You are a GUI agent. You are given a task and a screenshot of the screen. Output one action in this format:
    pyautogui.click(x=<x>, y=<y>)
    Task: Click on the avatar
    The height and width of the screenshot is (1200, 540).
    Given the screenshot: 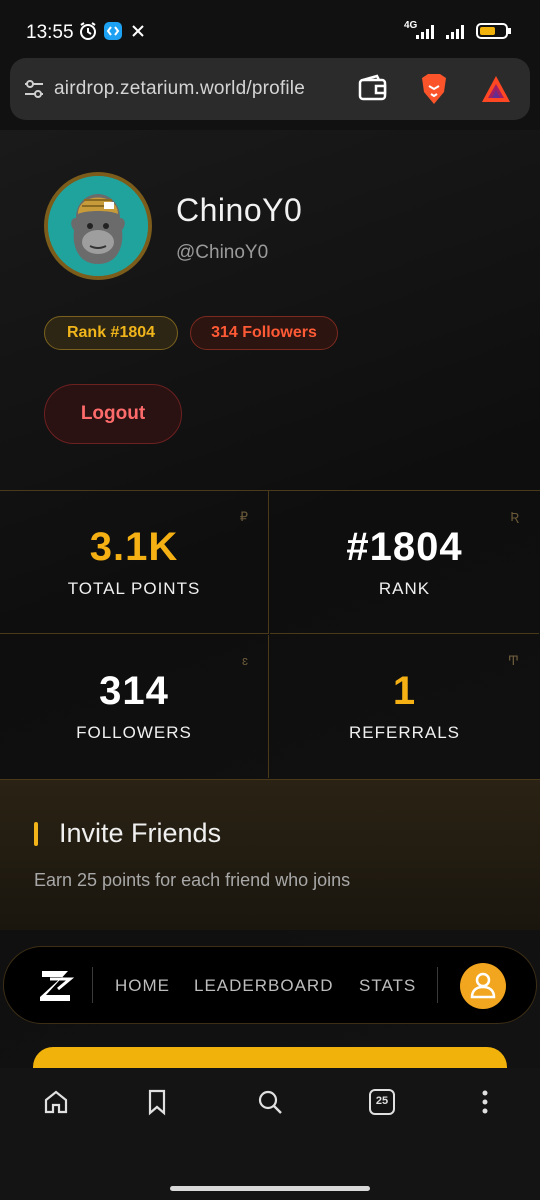 What is the action you would take?
    pyautogui.click(x=98, y=226)
    